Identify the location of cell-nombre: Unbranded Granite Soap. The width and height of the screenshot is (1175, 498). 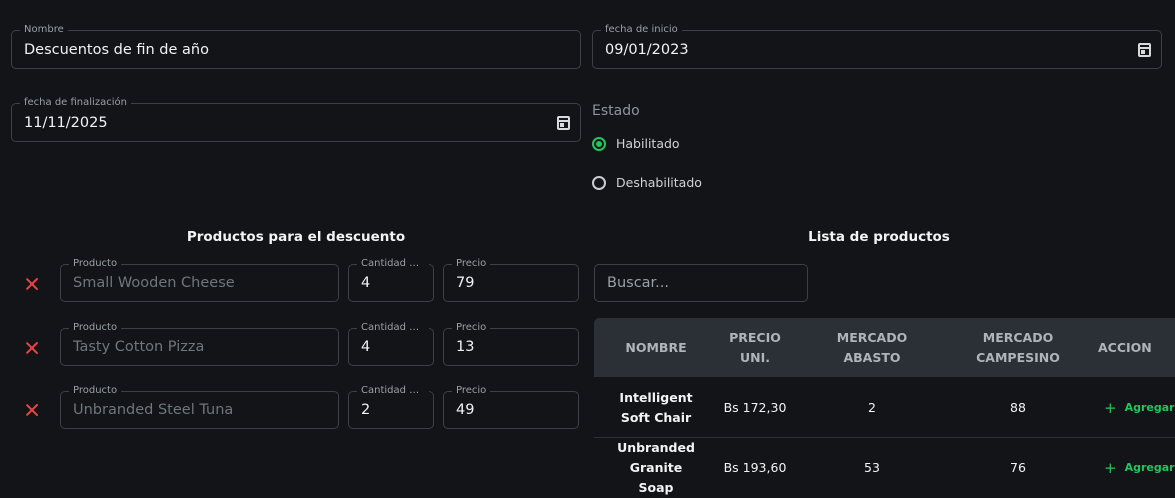
(656, 467).